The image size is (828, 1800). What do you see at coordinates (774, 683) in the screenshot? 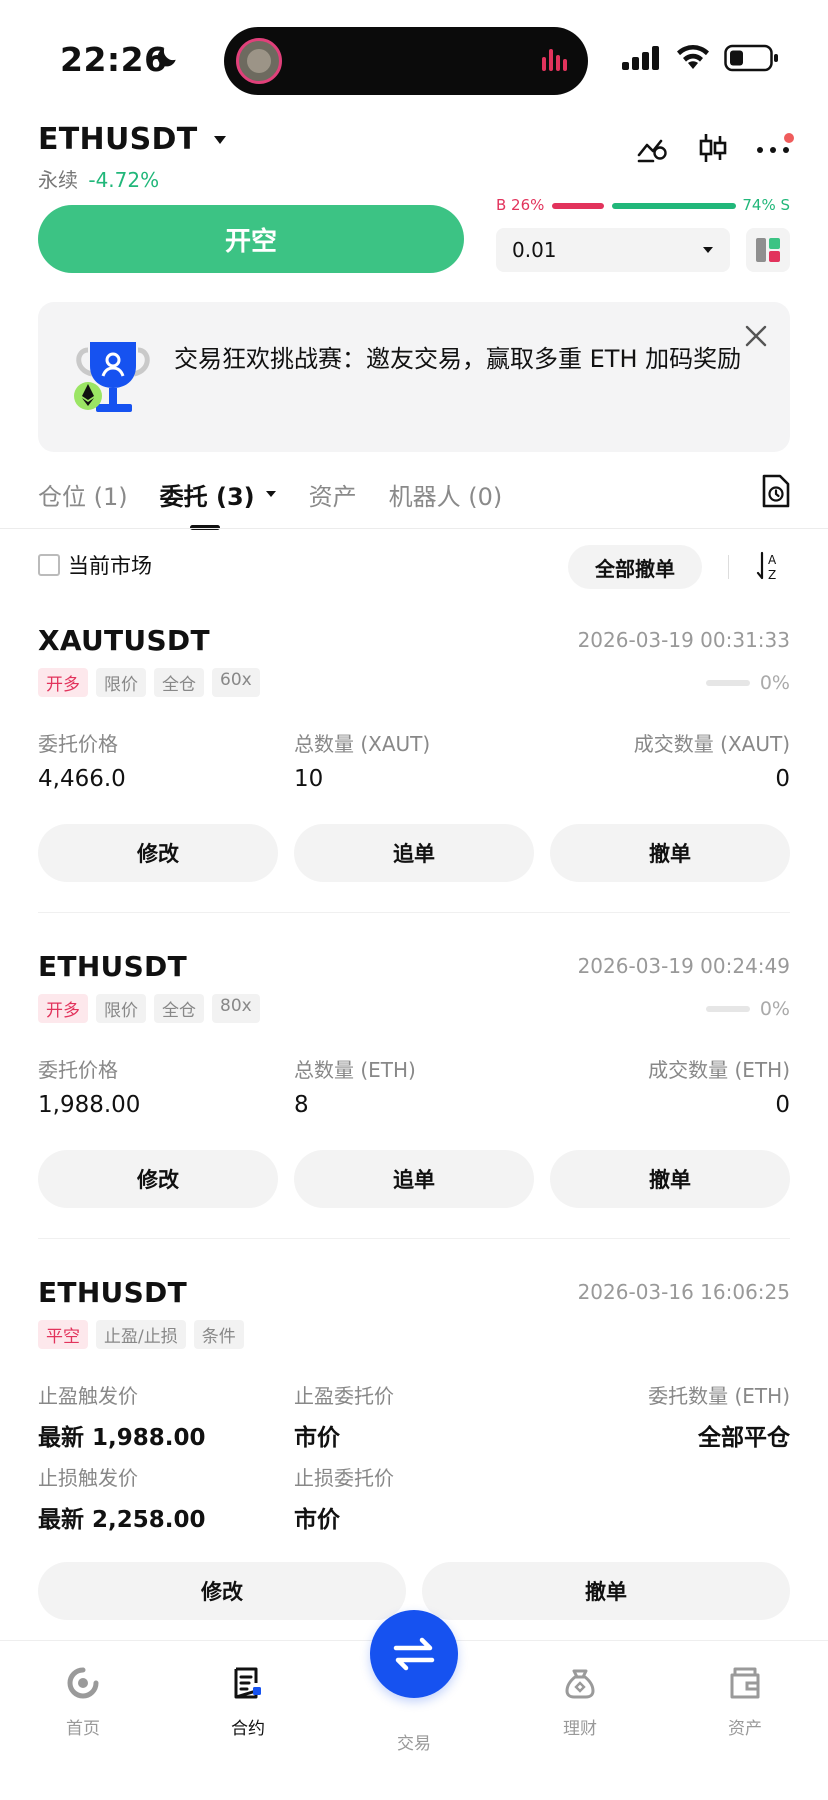
I see `fill-progress-value: 0%` at bounding box center [774, 683].